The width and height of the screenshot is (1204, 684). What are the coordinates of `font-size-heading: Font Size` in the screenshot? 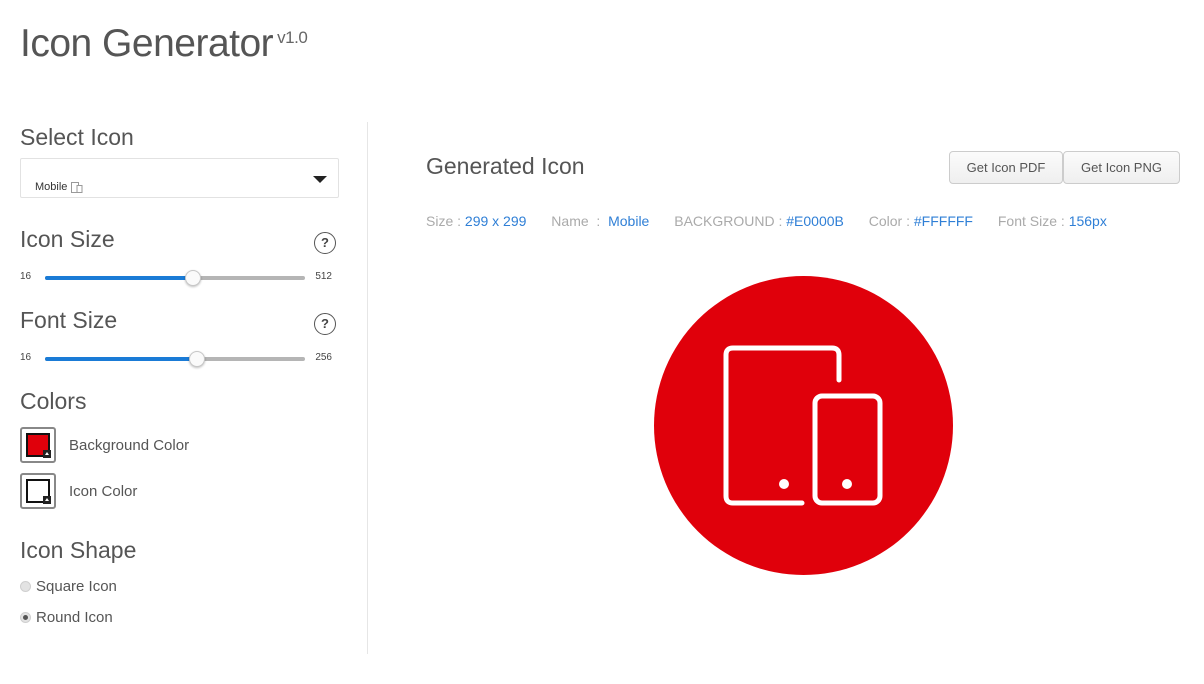 It's located at (69, 320).